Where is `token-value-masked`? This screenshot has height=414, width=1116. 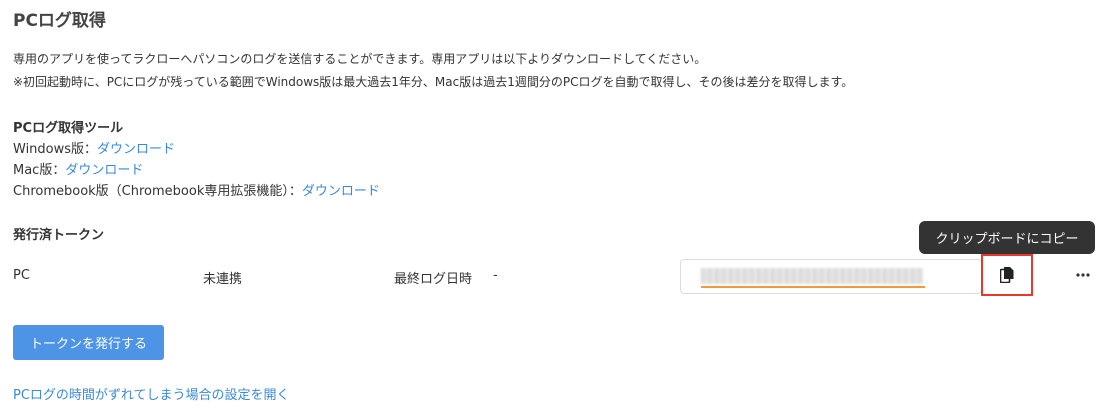
token-value-masked is located at coordinates (812, 276).